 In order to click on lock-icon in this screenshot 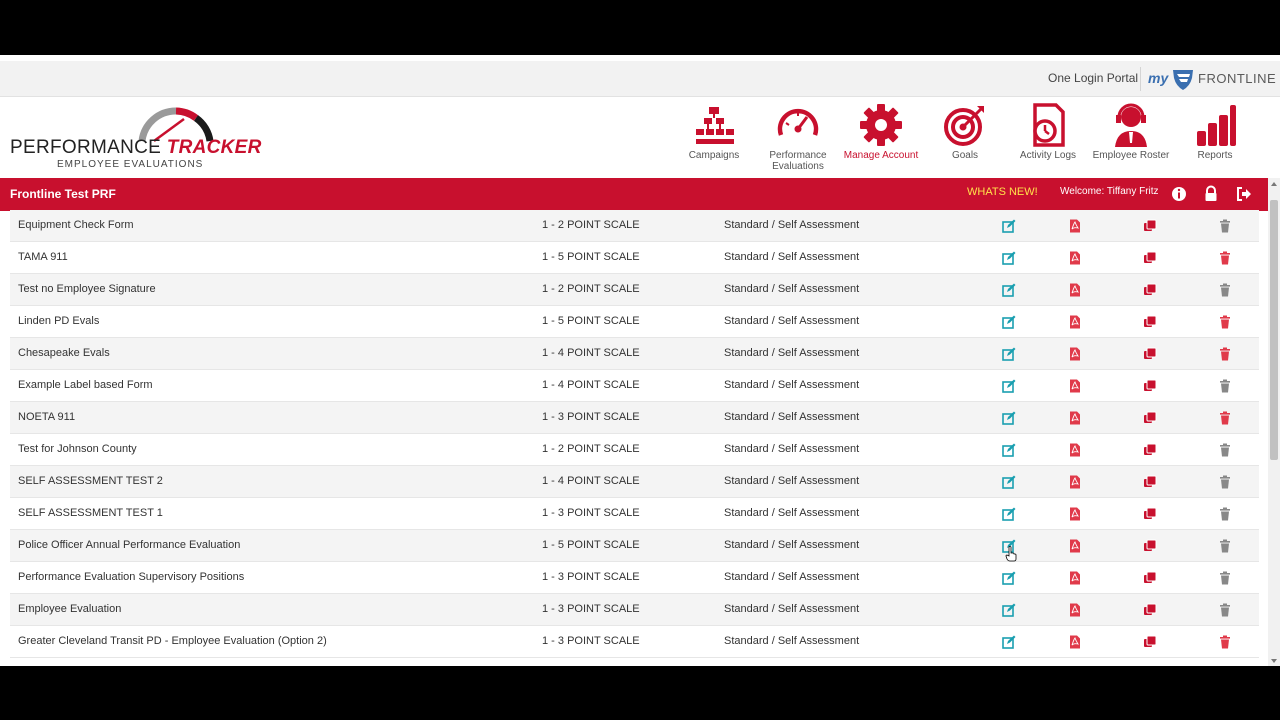, I will do `click(1211, 194)`.